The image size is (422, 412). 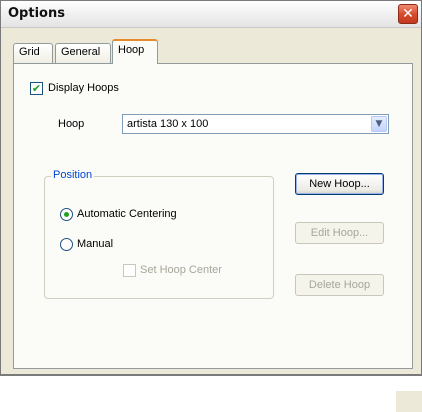 I want to click on tab-grid: Grid, so click(x=33, y=53).